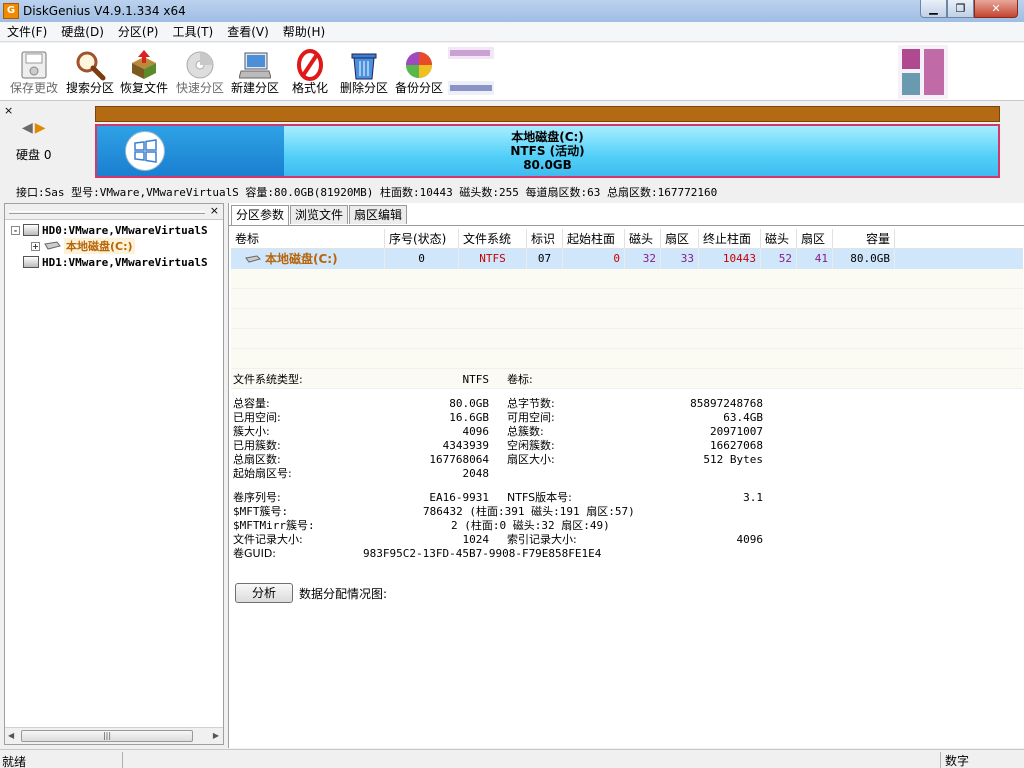 The width and height of the screenshot is (1024, 768). What do you see at coordinates (260, 215) in the screenshot?
I see `tab-partition-params: 分区参数` at bounding box center [260, 215].